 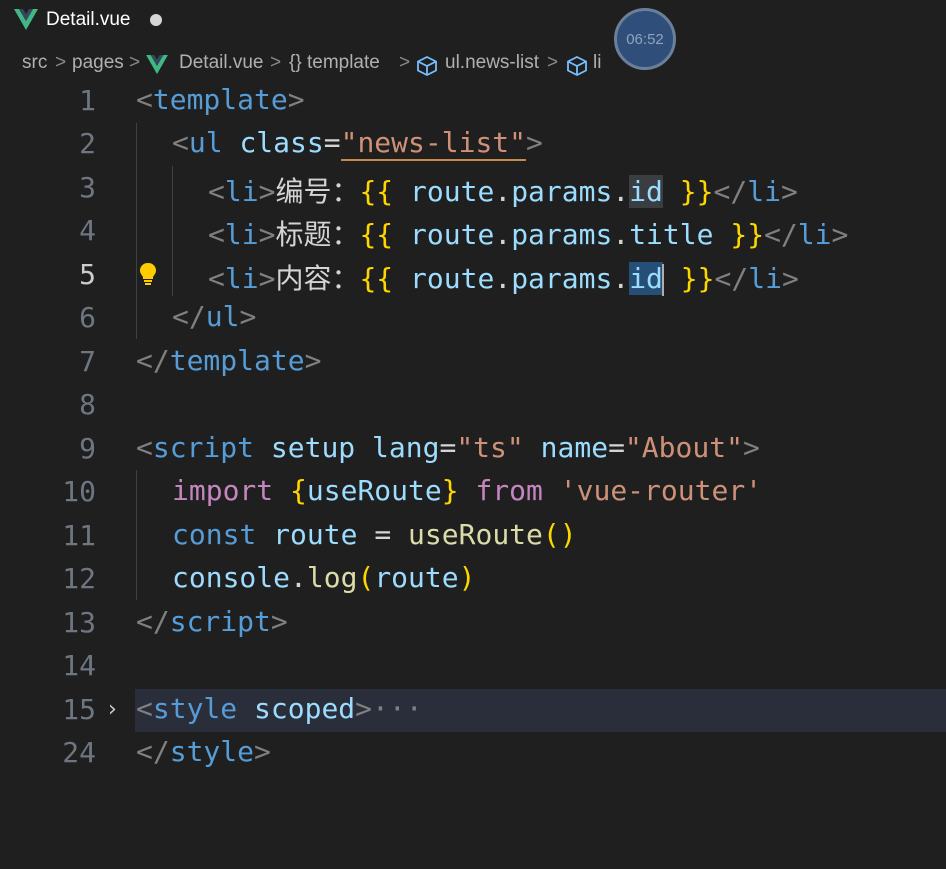 What do you see at coordinates (79, 622) in the screenshot?
I see `line-number: 13` at bounding box center [79, 622].